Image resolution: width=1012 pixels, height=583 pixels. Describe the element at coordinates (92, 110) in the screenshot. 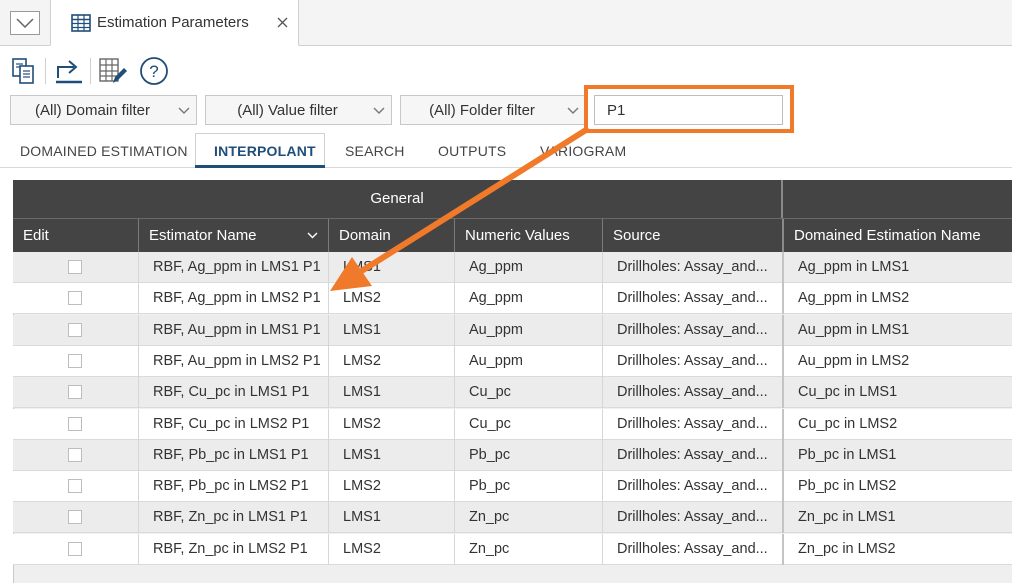

I see `domain-filter-value: (All) Domain filter` at that location.